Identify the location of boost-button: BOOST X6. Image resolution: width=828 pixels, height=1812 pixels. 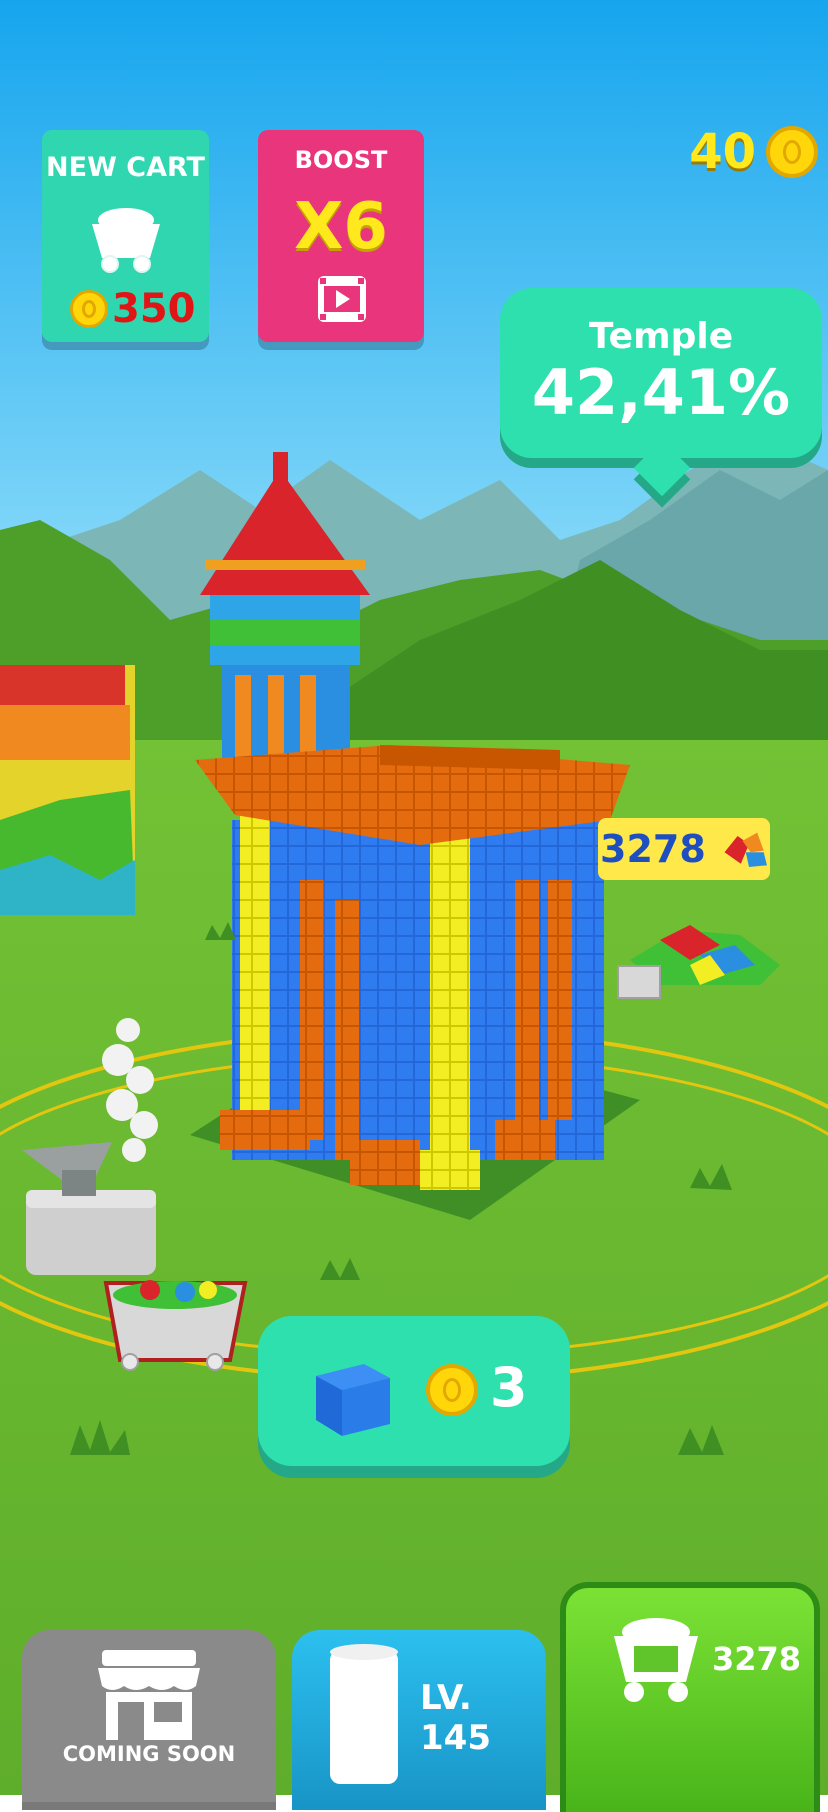
(341, 236).